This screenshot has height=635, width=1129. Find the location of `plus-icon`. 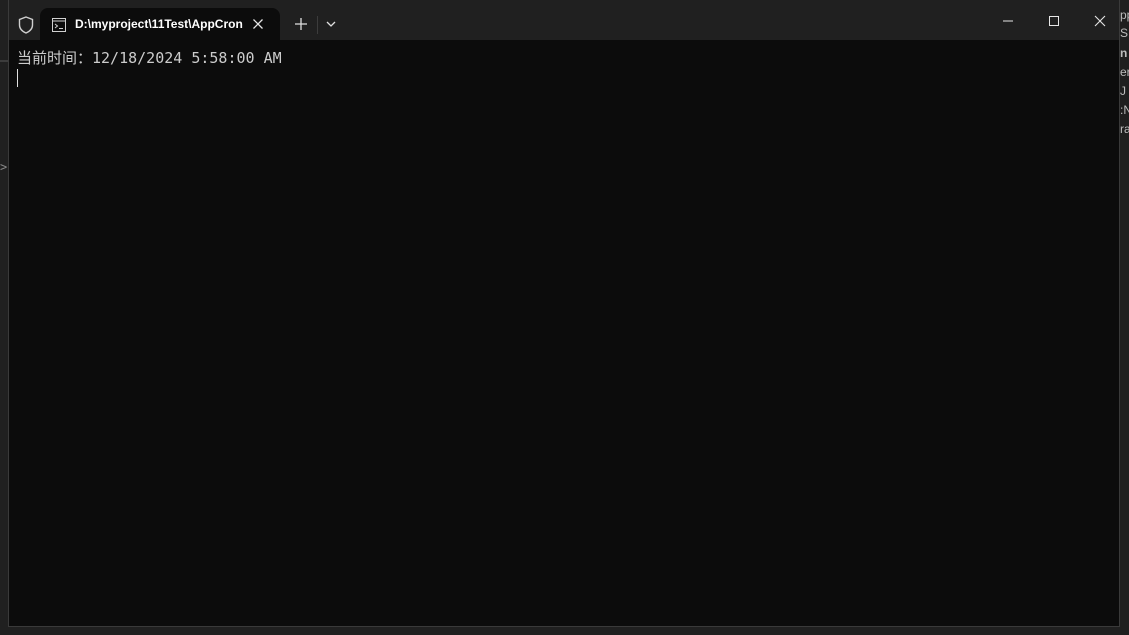

plus-icon is located at coordinates (301, 24).